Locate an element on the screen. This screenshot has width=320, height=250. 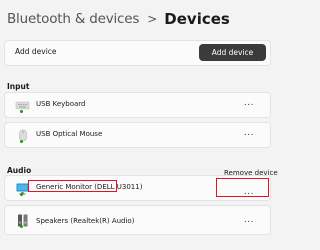
remove-device-menu-item: Remove device is located at coordinates (251, 173).